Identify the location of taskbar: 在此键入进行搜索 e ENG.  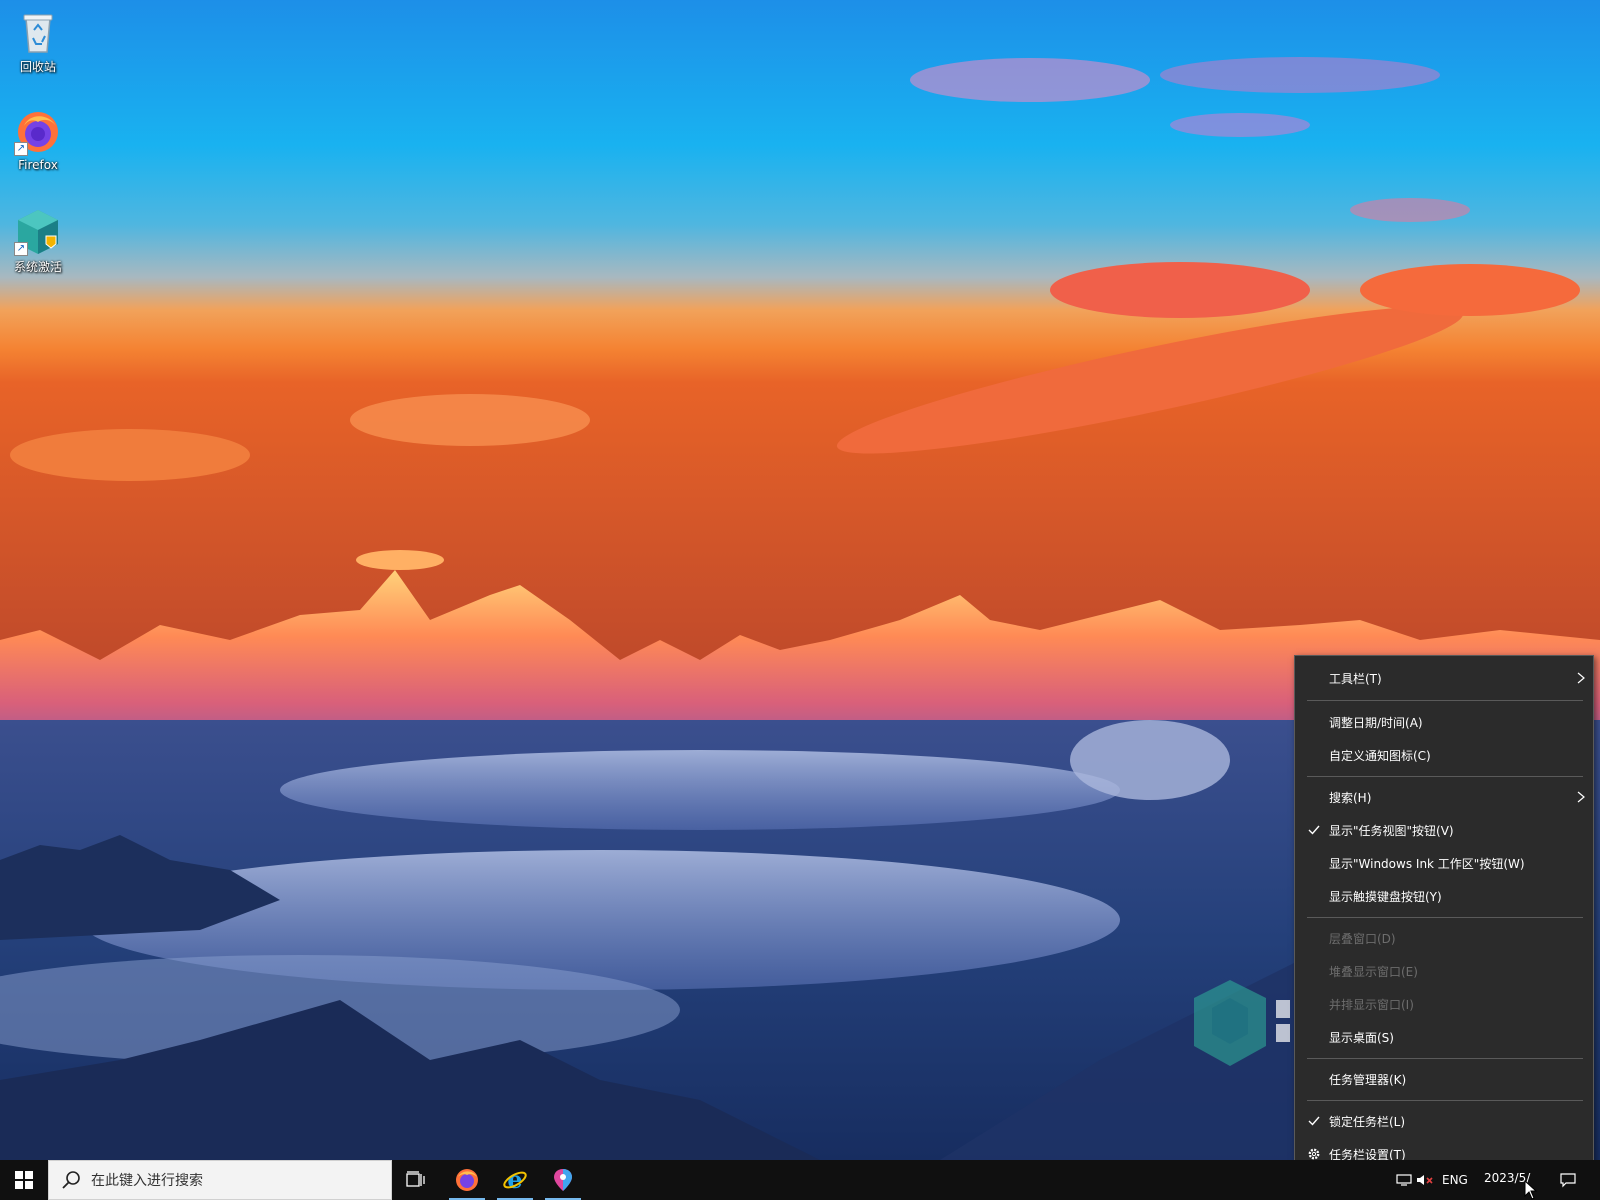
(800, 1180).